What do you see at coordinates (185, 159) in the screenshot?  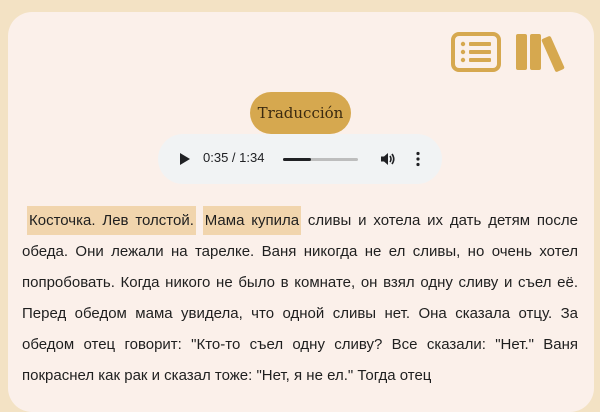 I see `play-icon` at bounding box center [185, 159].